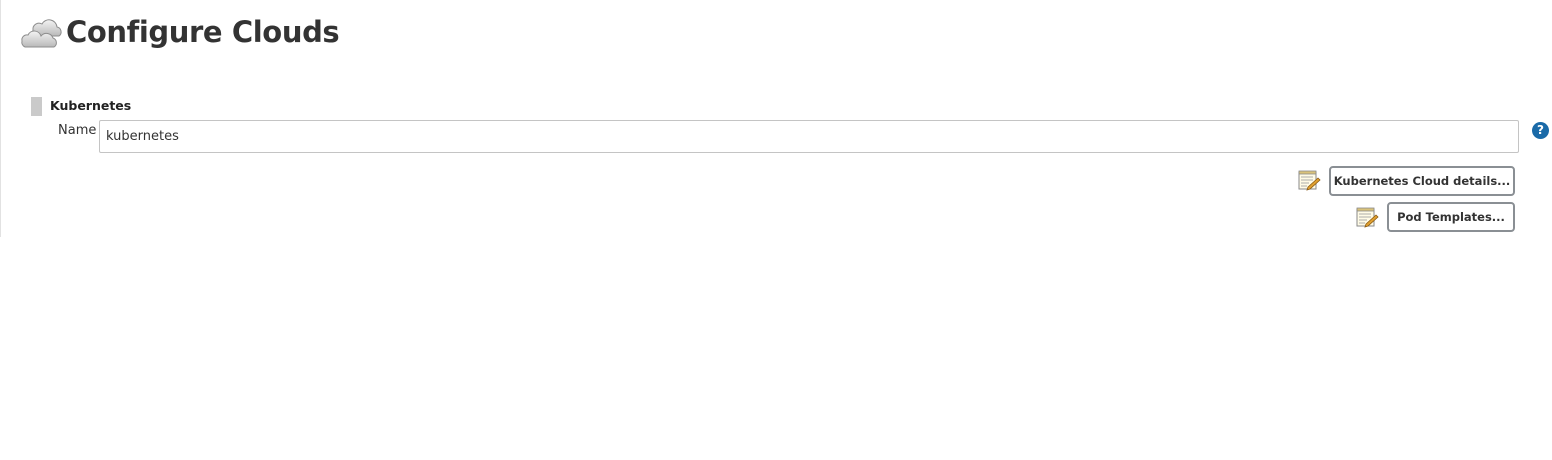  I want to click on page-title: Configure Clouds, so click(203, 32).